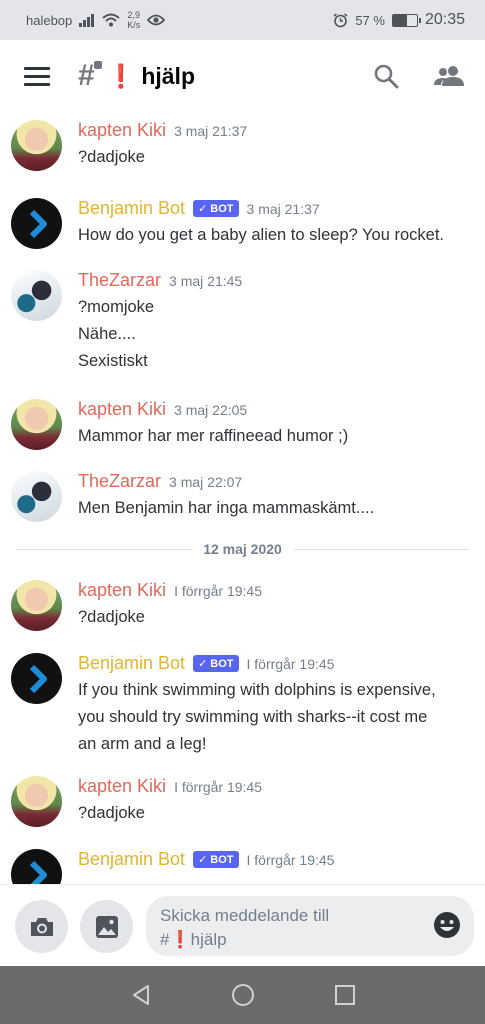  I want to click on camera-button, so click(41, 926).